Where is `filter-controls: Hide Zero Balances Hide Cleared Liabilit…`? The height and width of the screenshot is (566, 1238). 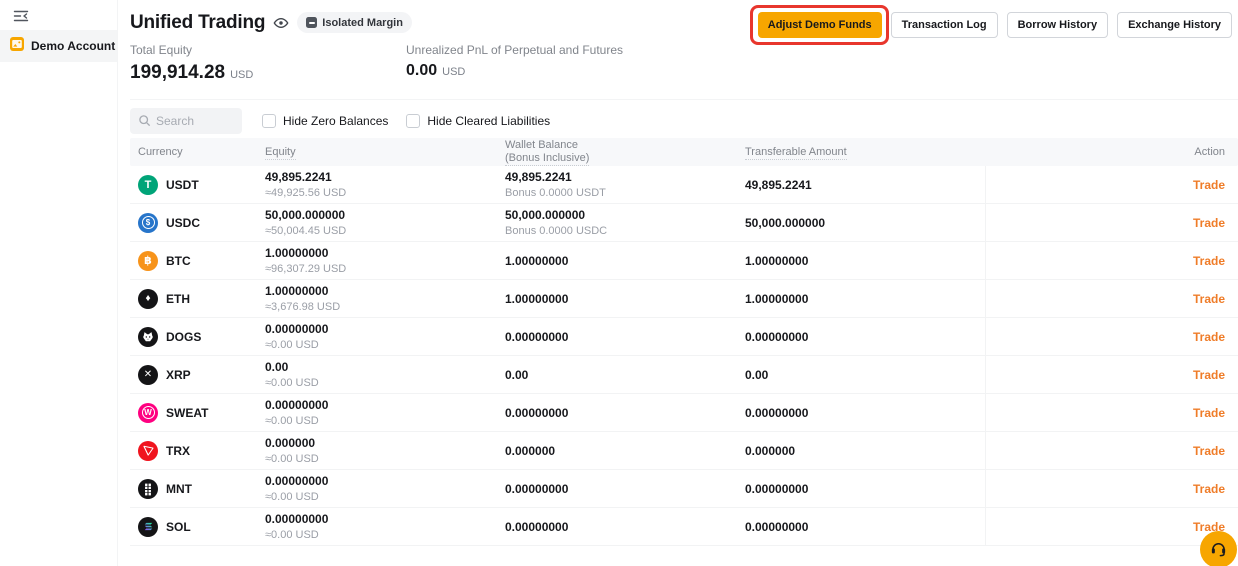
filter-controls: Hide Zero Balances Hide Cleared Liabilit… is located at coordinates (684, 121).